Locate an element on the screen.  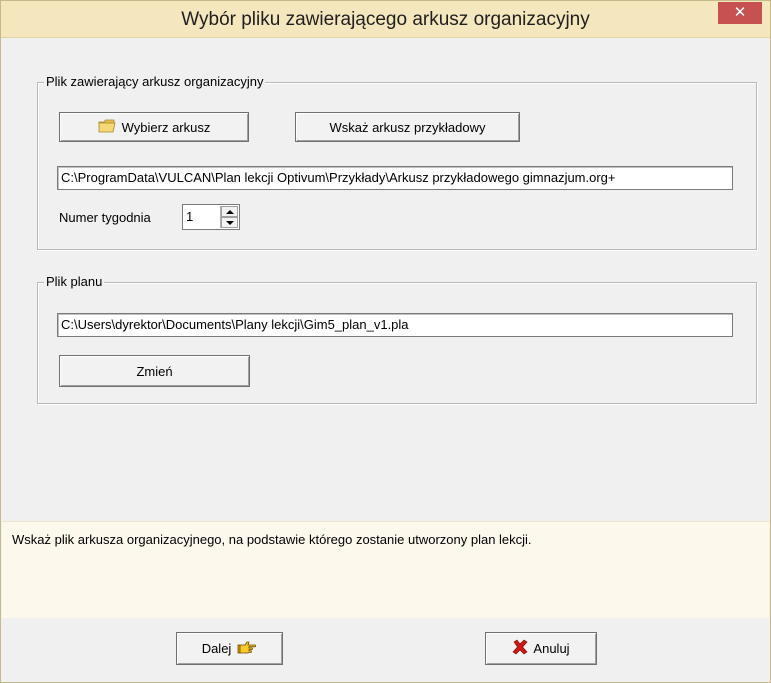
week-number-value: 1 is located at coordinates (190, 216).